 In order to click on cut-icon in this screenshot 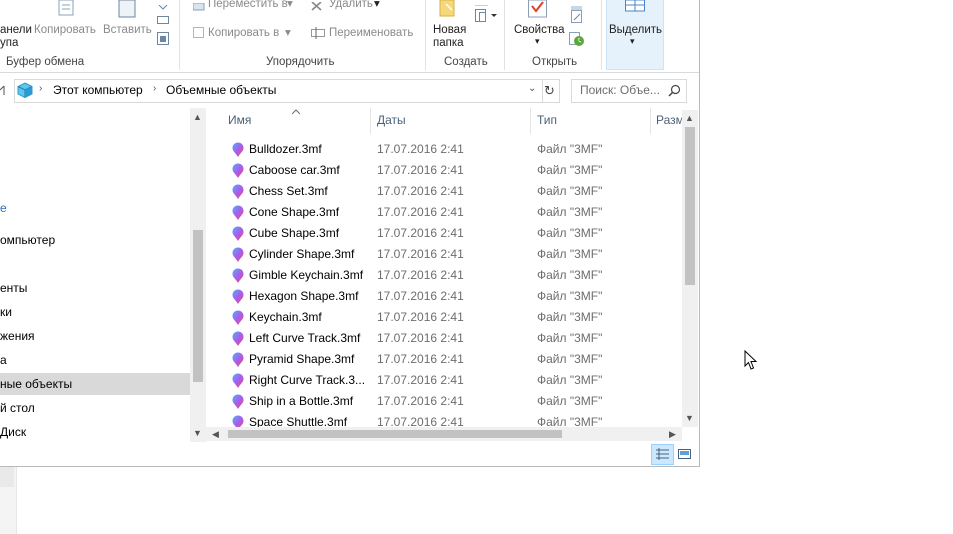, I will do `click(163, 5)`.